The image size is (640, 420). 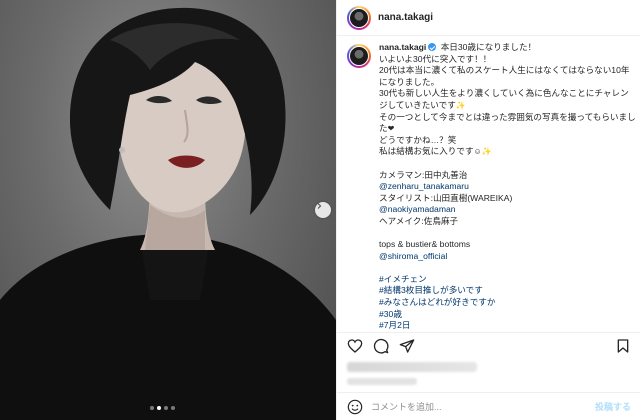 What do you see at coordinates (425, 244) in the screenshot?
I see `wardrobe-line: tops & bustier& bottoms` at bounding box center [425, 244].